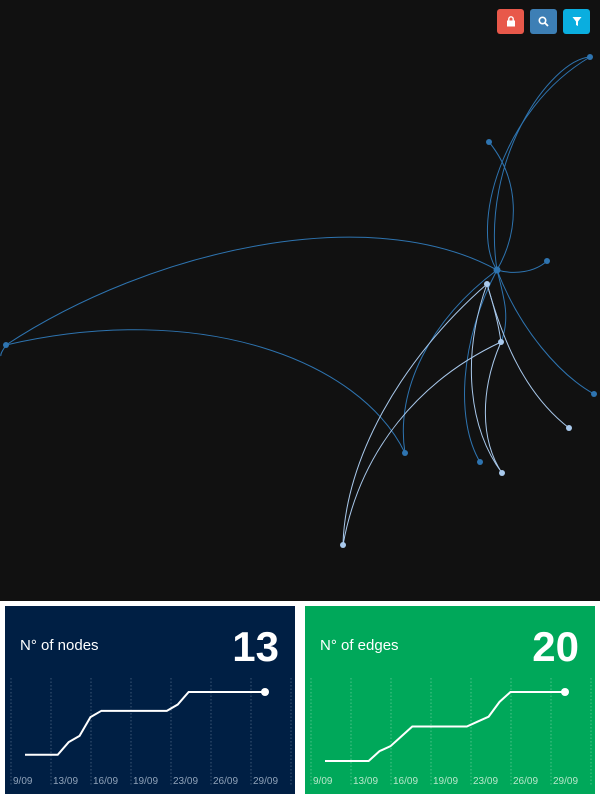 This screenshot has width=600, height=800. I want to click on nodes-count-label: N° of nodes, so click(59, 645).